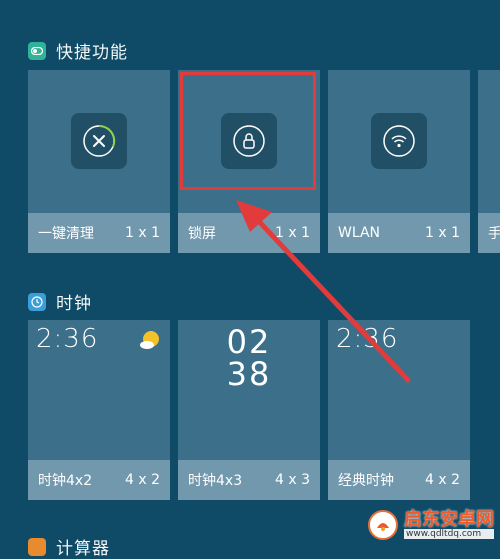  I want to click on tile-name: 时钟4x3, so click(215, 481).